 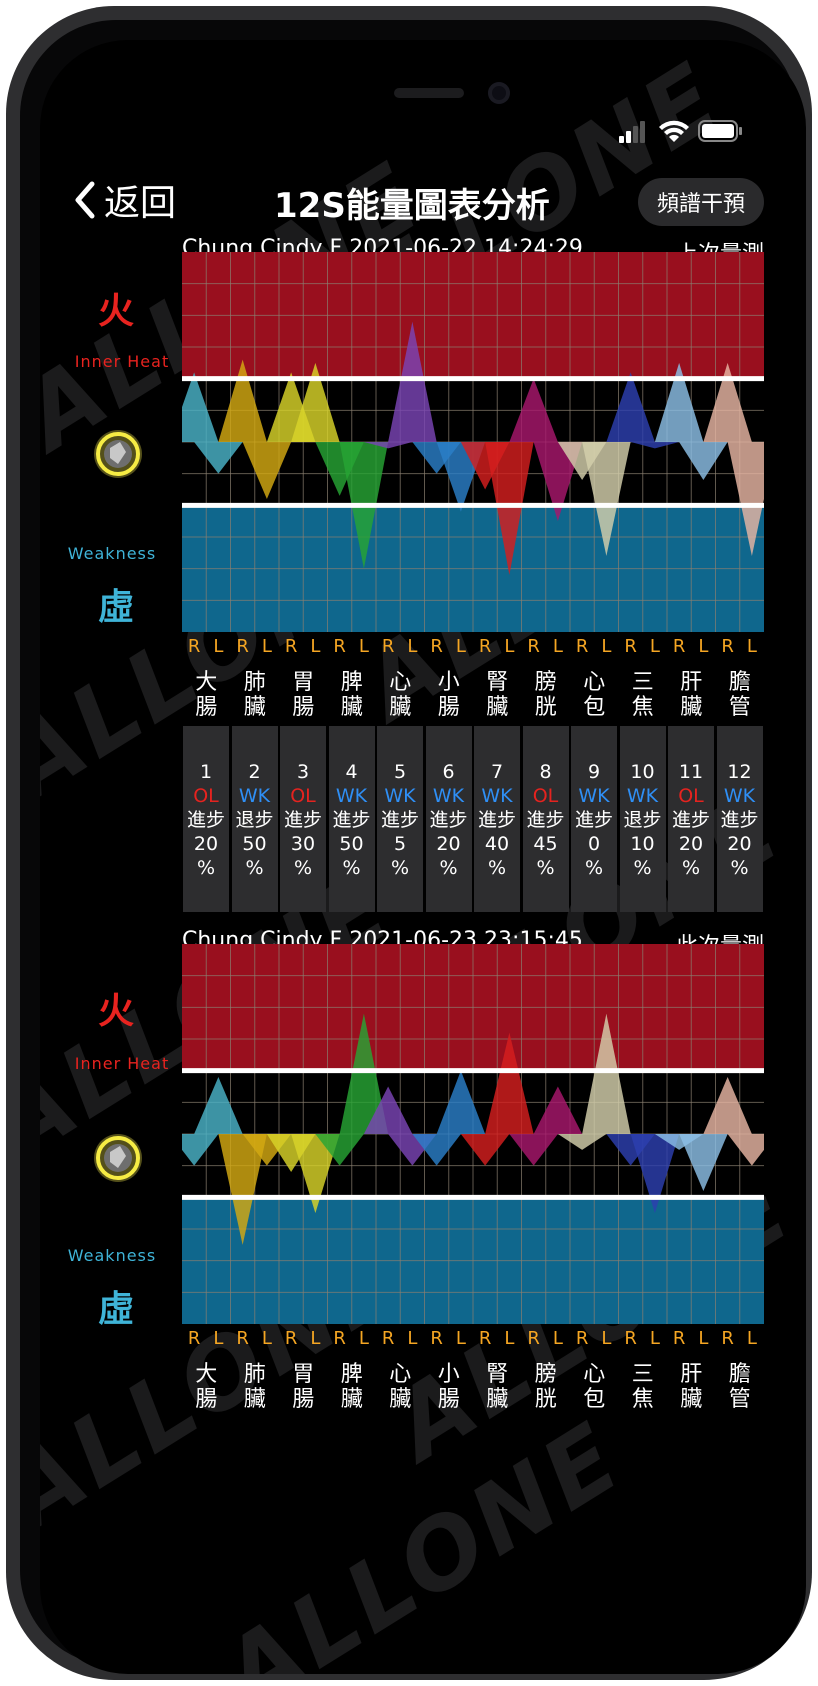 What do you see at coordinates (497, 844) in the screenshot?
I see `card-percent: 40` at bounding box center [497, 844].